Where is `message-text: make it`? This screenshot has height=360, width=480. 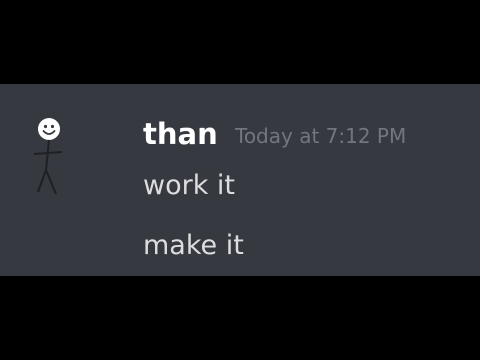 message-text: make it is located at coordinates (193, 245).